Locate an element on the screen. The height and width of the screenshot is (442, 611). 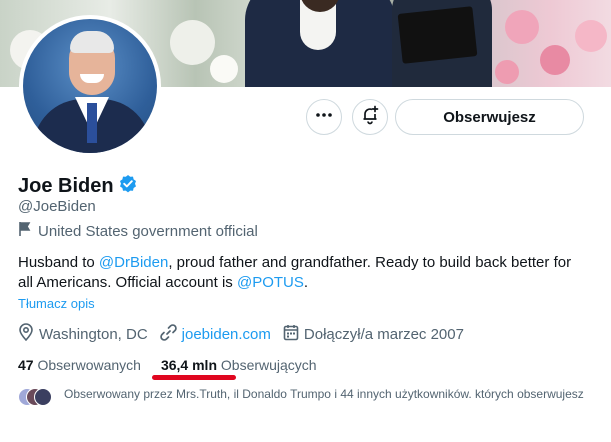
mention-link: @DrBiden is located at coordinates (133, 262).